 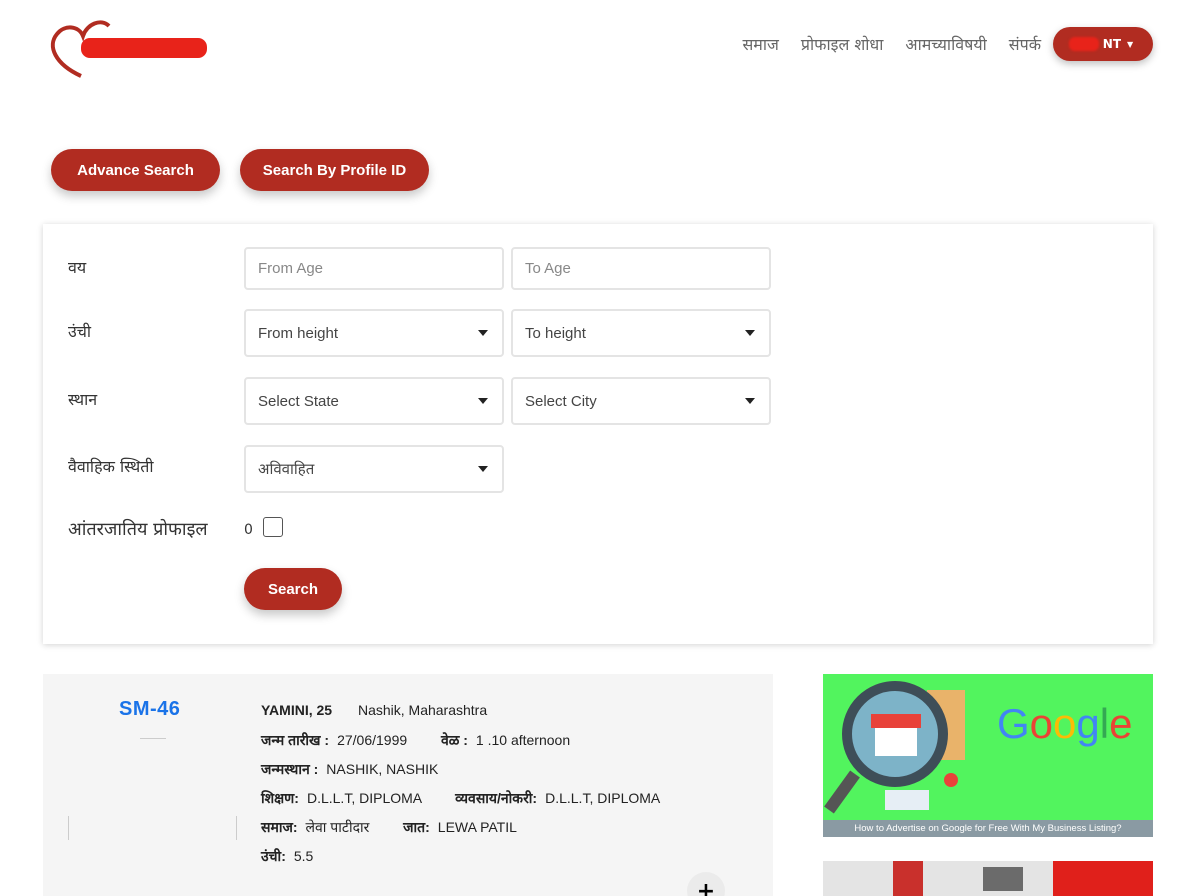 I want to click on marital-status-value: अविवाहित, so click(x=286, y=469).